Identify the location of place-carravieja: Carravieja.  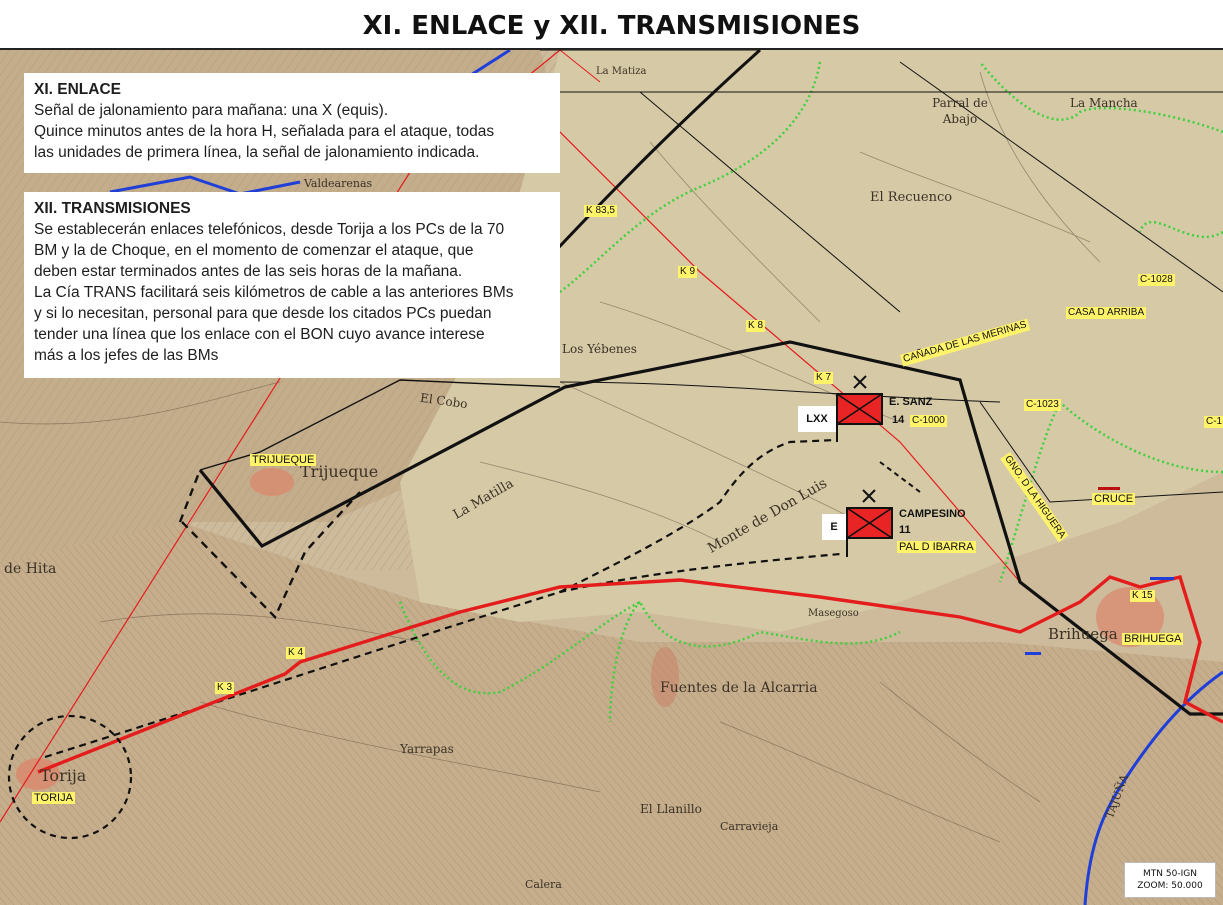
(749, 826).